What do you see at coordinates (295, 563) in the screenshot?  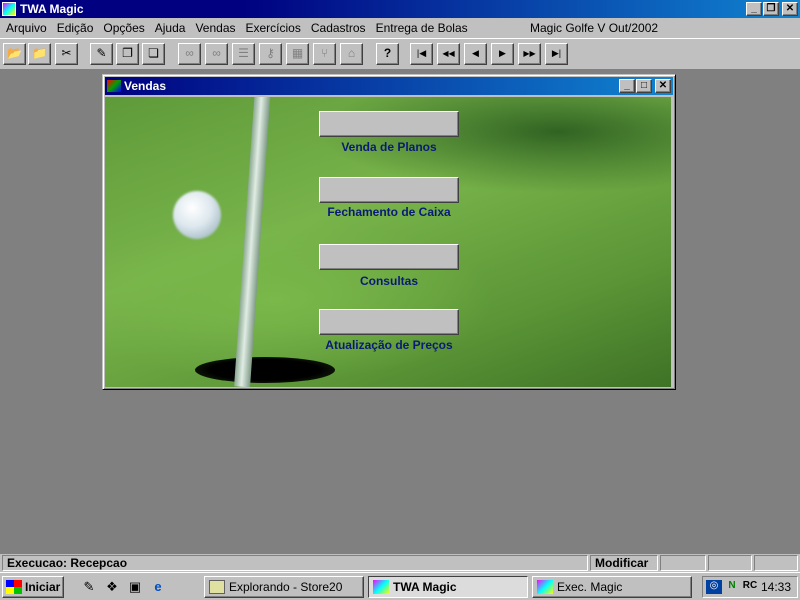 I see `status-mode: Execucao: Recepcao` at bounding box center [295, 563].